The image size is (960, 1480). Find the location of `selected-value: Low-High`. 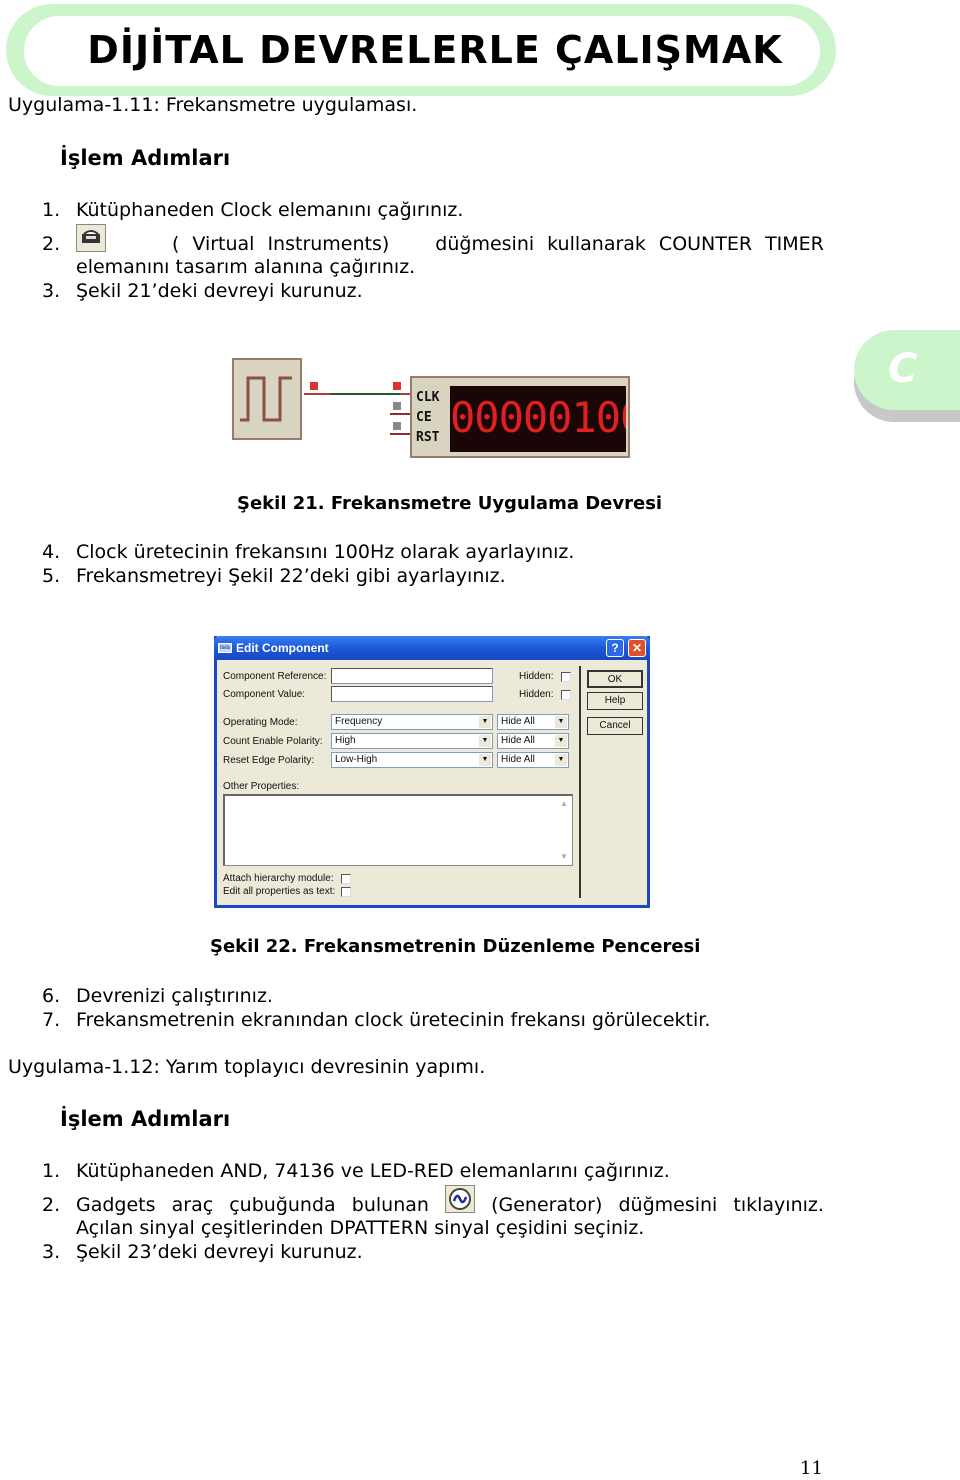

selected-value: Low-High is located at coordinates (356, 759).